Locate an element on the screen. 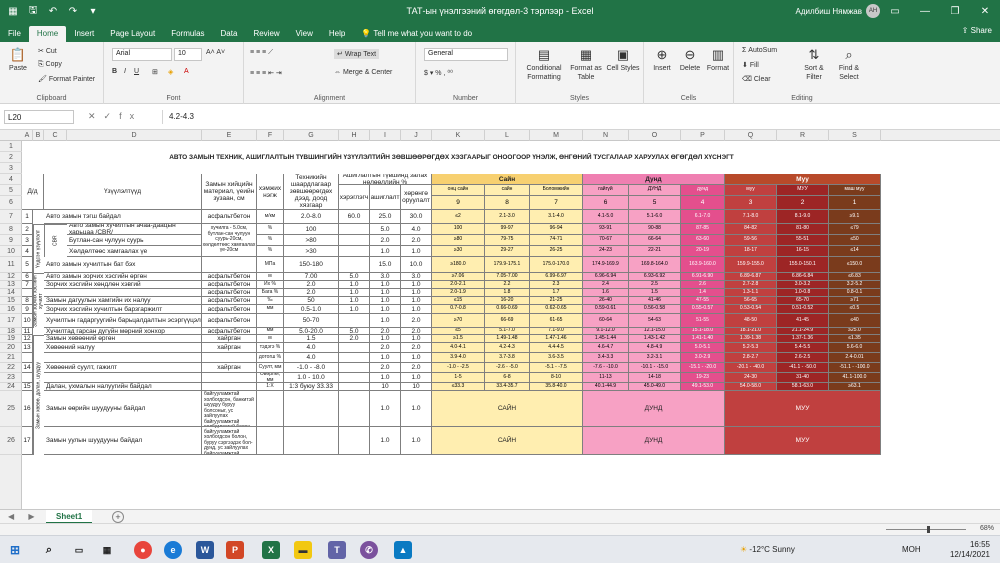 The width and height of the screenshot is (1000, 563). grade-value: ≤1.35 is located at coordinates (855, 339).